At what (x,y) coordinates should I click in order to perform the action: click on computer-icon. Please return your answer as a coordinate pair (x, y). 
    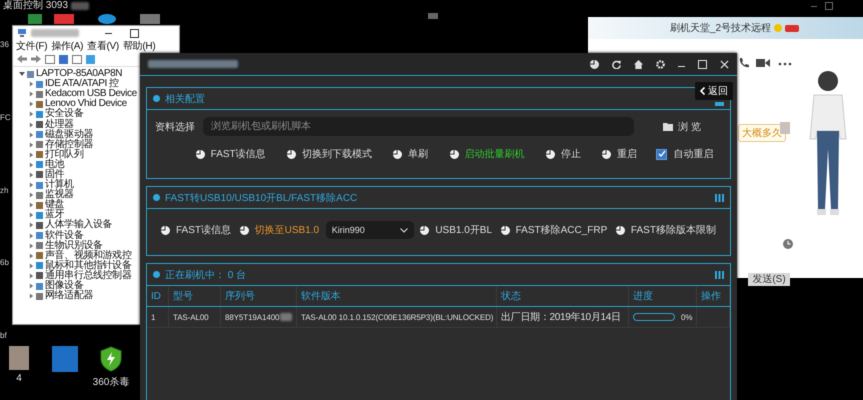
    Looking at the image, I should click on (30, 74).